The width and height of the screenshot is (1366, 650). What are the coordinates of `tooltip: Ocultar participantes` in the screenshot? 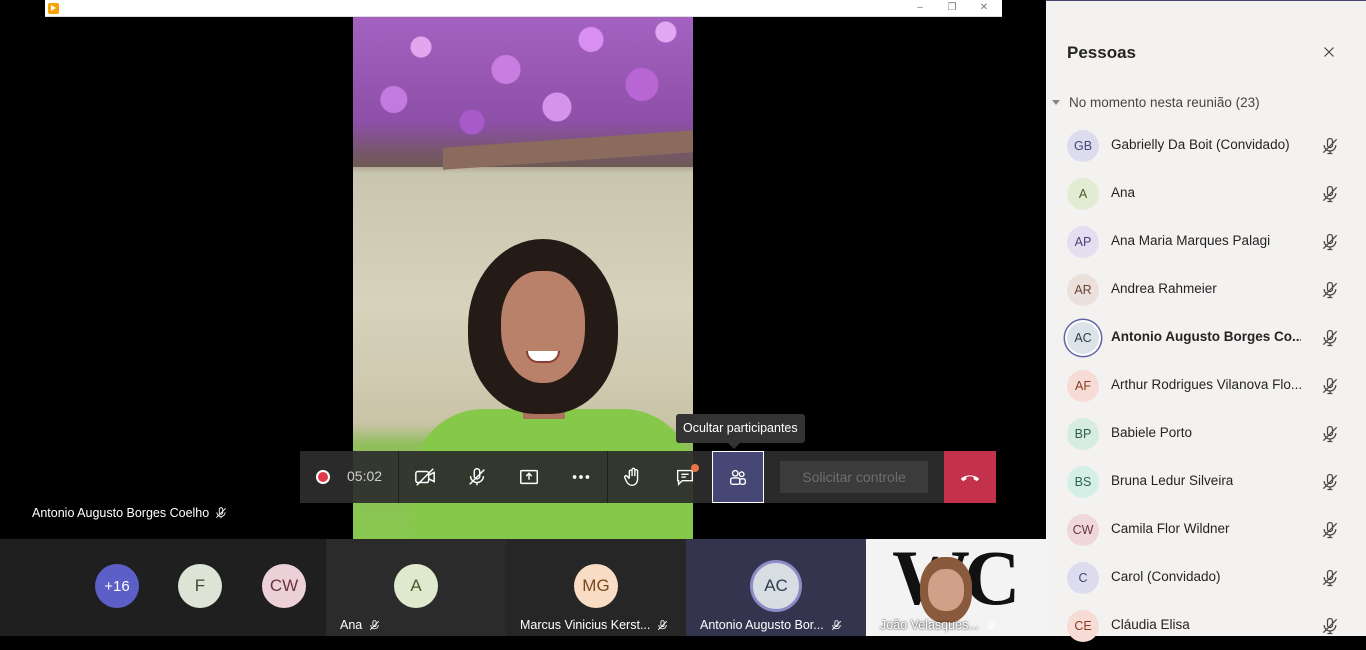 It's located at (740, 431).